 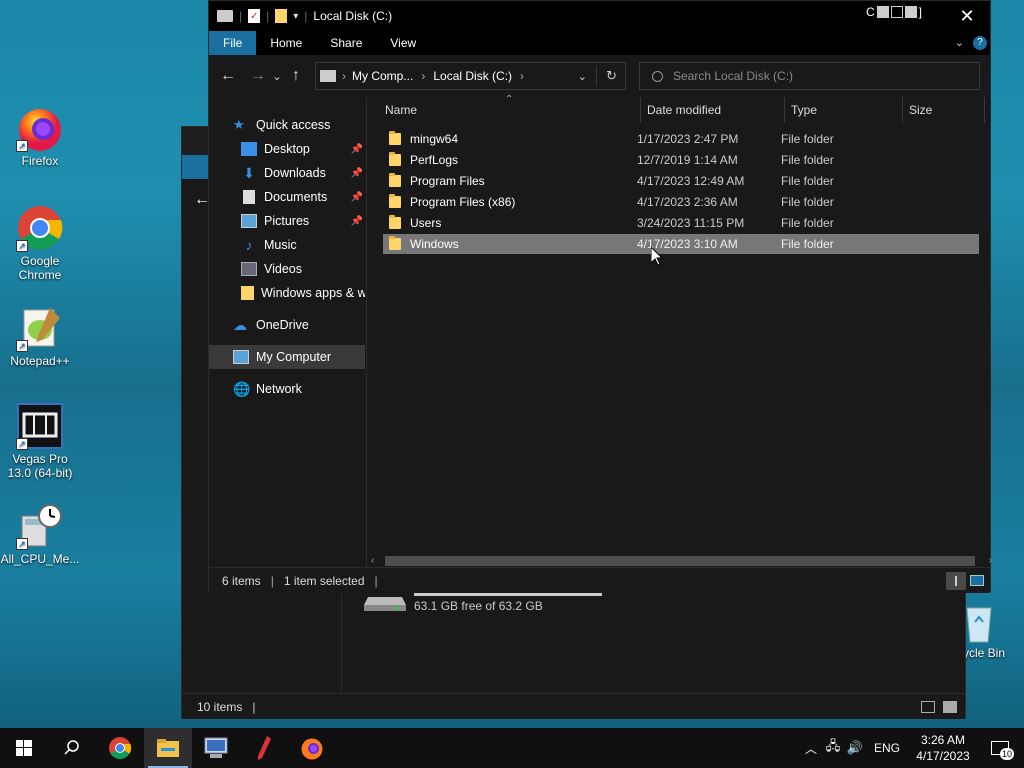 What do you see at coordinates (681, 244) in the screenshot?
I see `file-row-selected: Windows 4/17/2023 3:10 AM File folder` at bounding box center [681, 244].